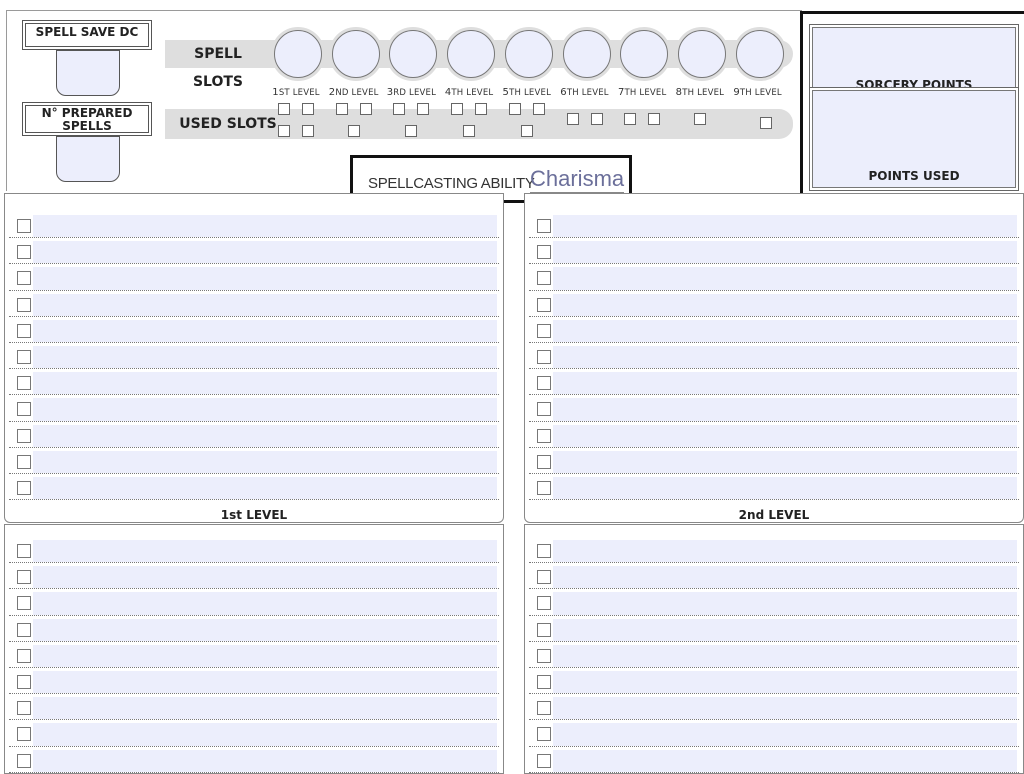 This screenshot has width=1024, height=774. What do you see at coordinates (914, 139) in the screenshot?
I see `points-used-field: POINTS USED` at bounding box center [914, 139].